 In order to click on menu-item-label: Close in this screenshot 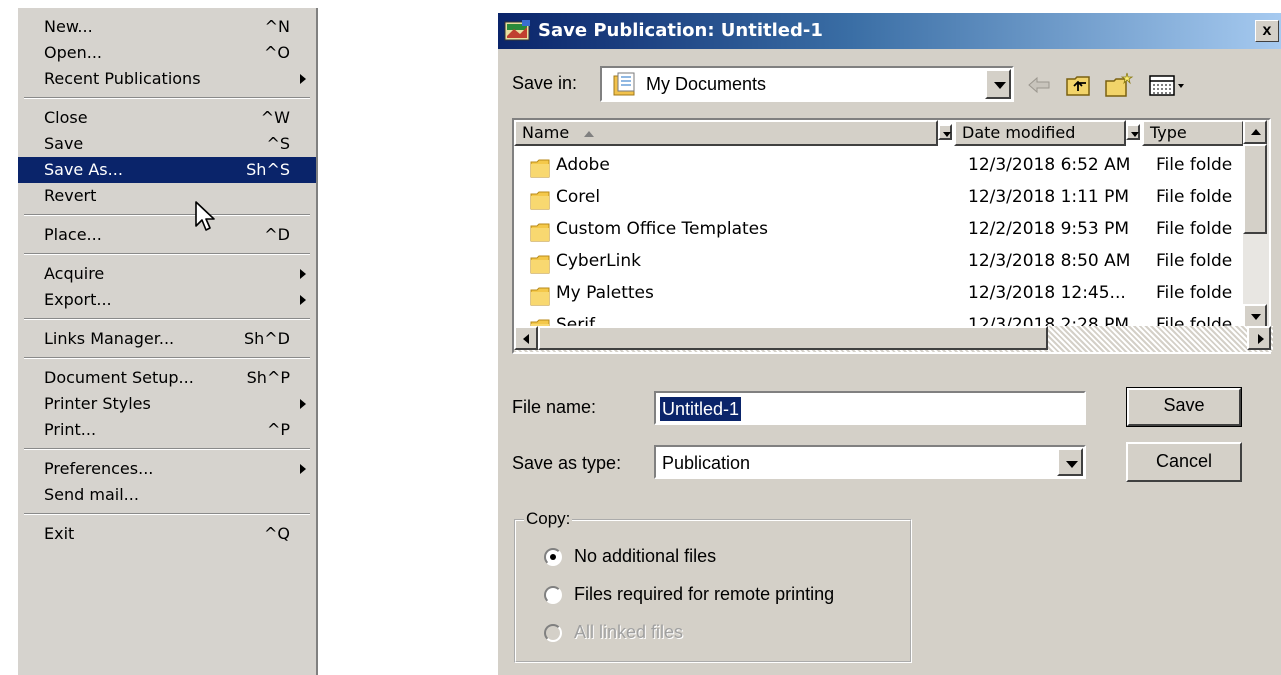, I will do `click(66, 117)`.